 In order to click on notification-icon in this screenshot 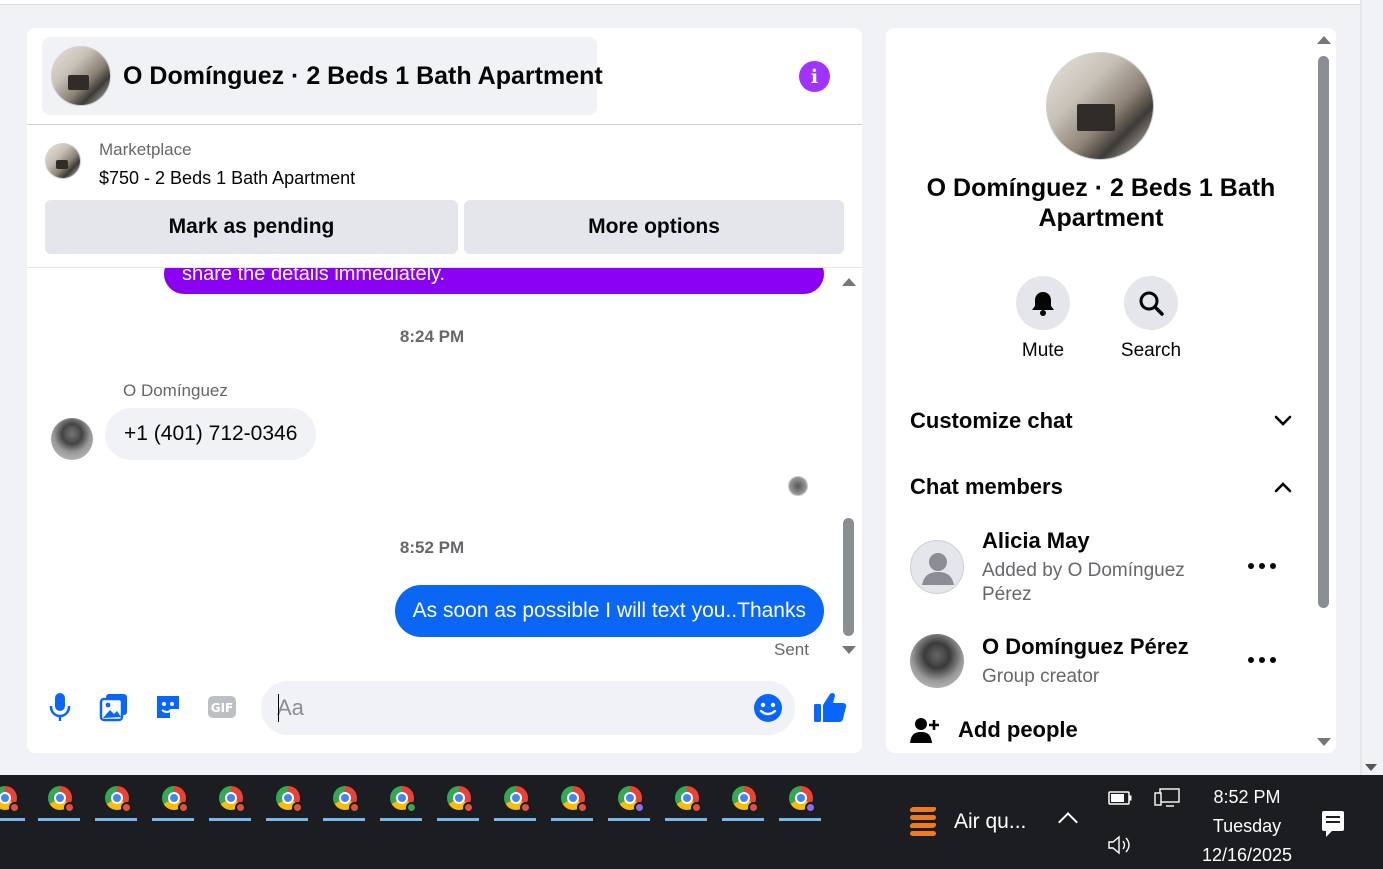, I will do `click(1333, 824)`.